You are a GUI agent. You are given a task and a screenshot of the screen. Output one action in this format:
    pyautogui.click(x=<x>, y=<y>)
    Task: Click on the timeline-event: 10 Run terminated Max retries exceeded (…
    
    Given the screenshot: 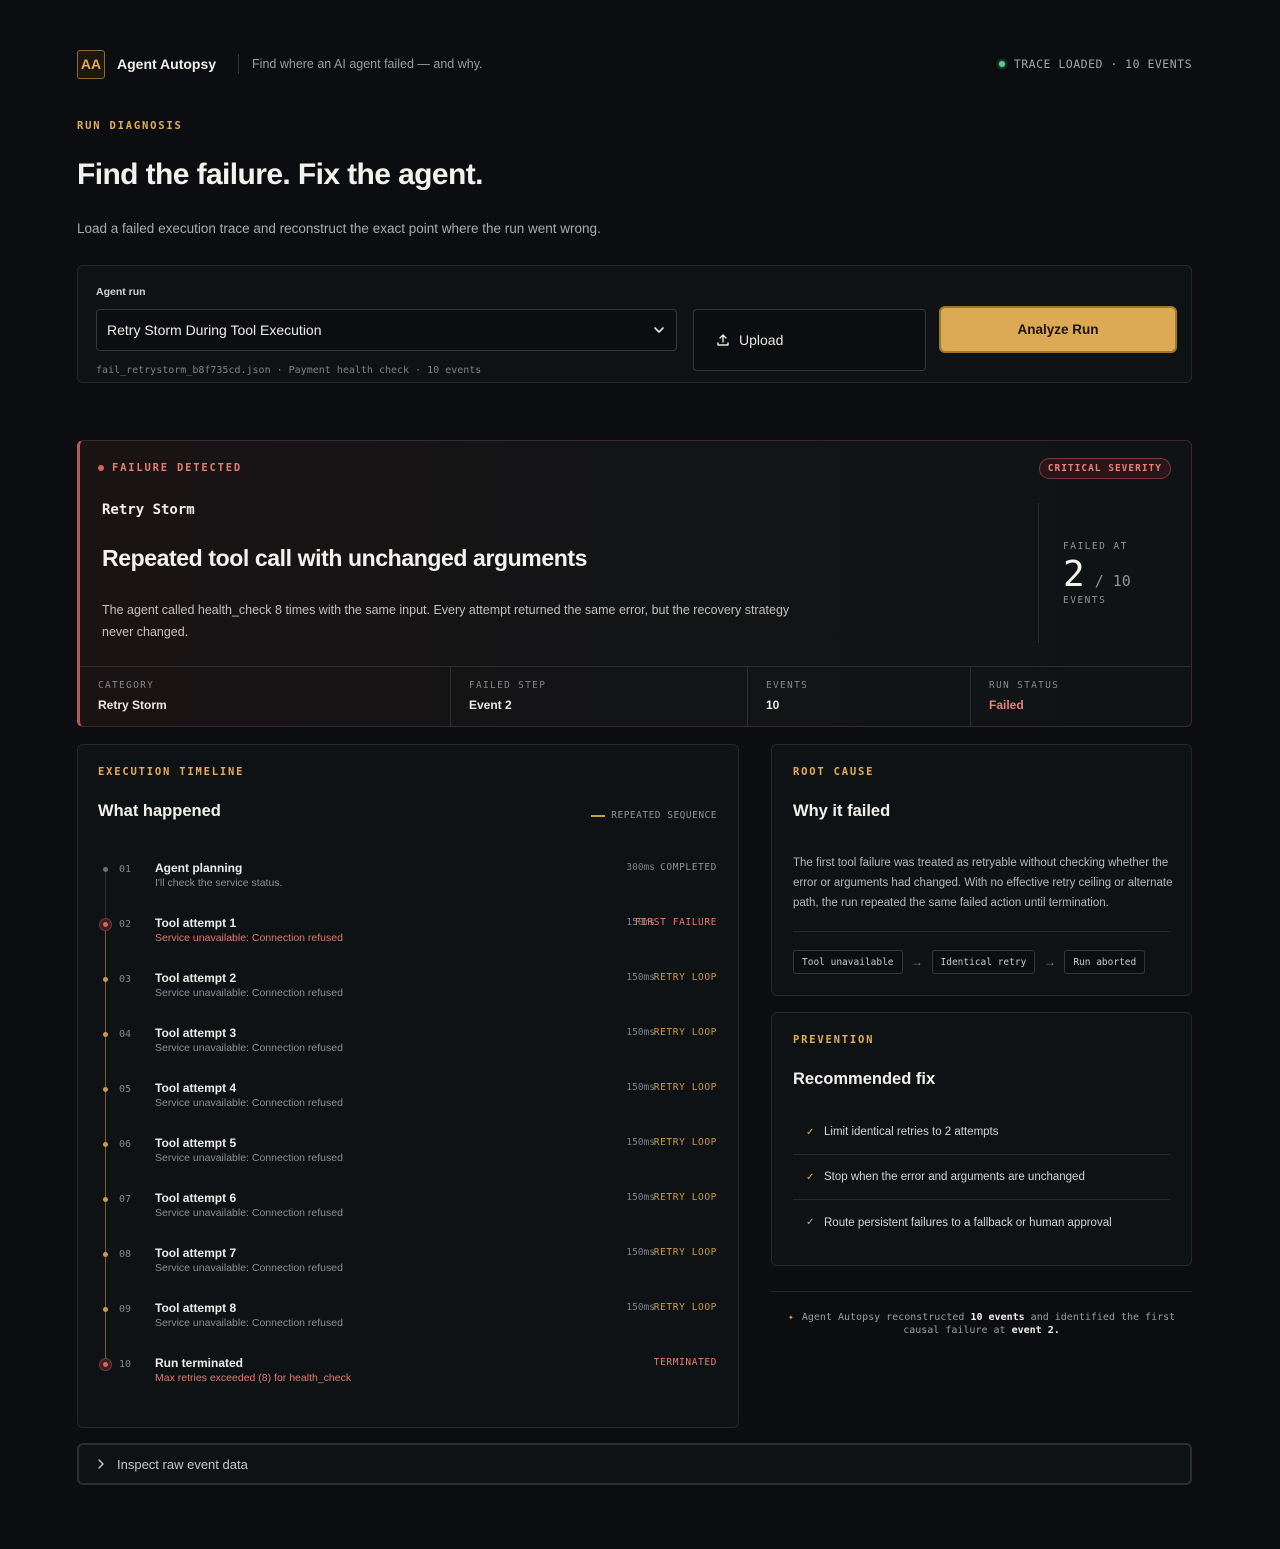 What is the action you would take?
    pyautogui.click(x=408, y=1375)
    